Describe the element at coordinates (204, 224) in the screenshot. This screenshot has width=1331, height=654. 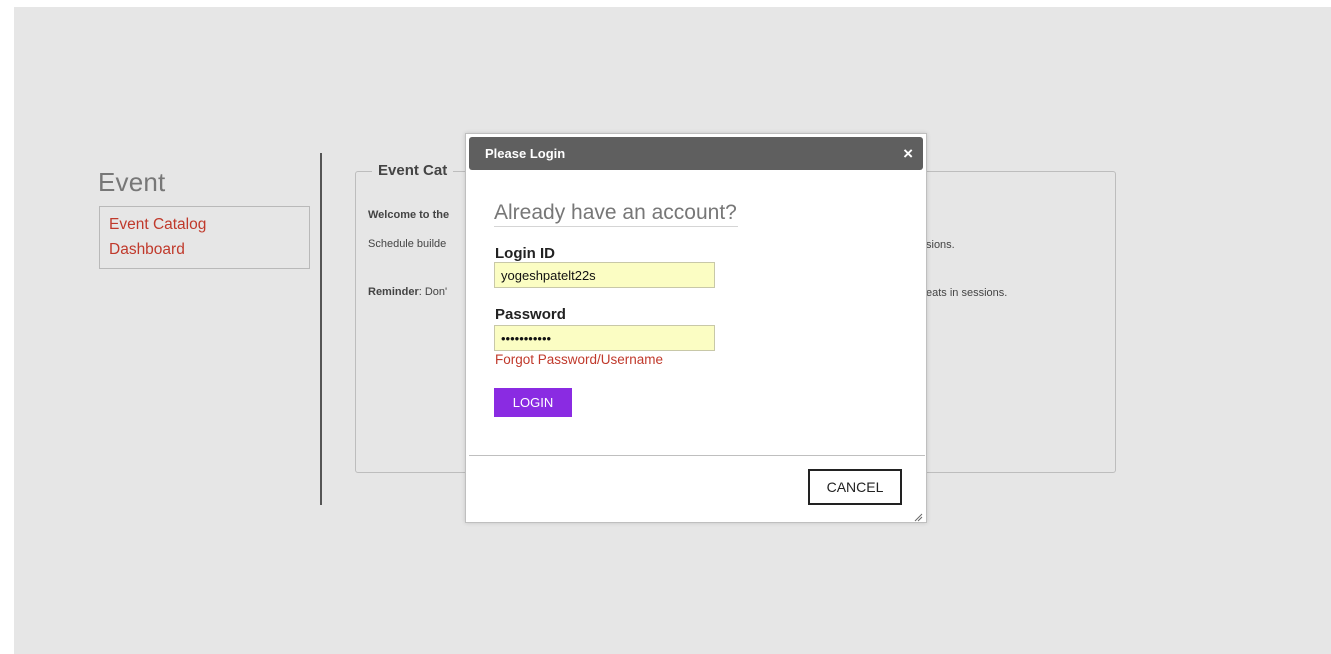
I see `sidebar-item-event-catalog: Event Catalog` at that location.